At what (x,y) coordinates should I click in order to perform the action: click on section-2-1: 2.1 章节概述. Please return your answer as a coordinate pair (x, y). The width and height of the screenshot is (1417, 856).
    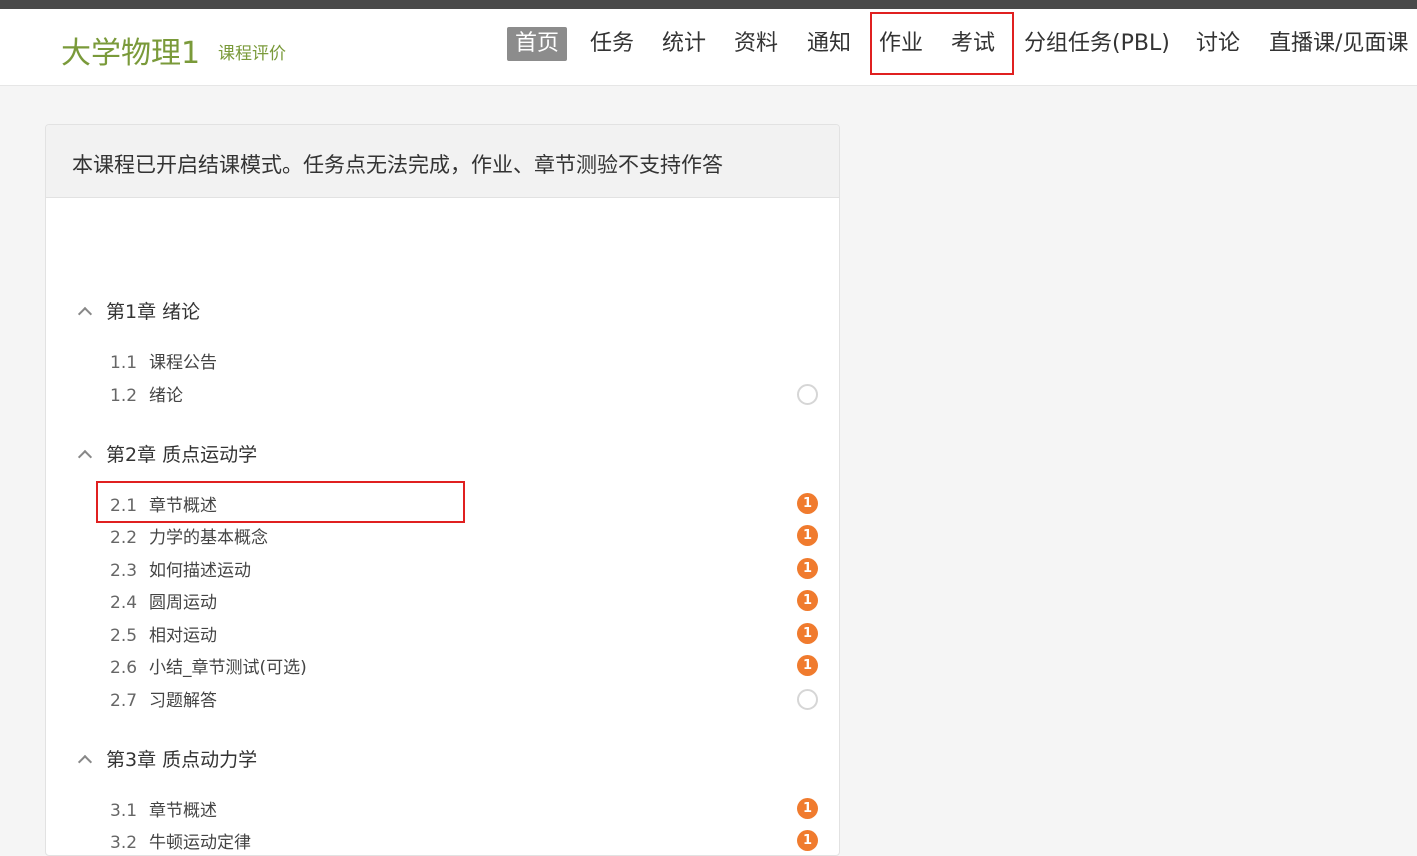
    Looking at the image, I should click on (163, 503).